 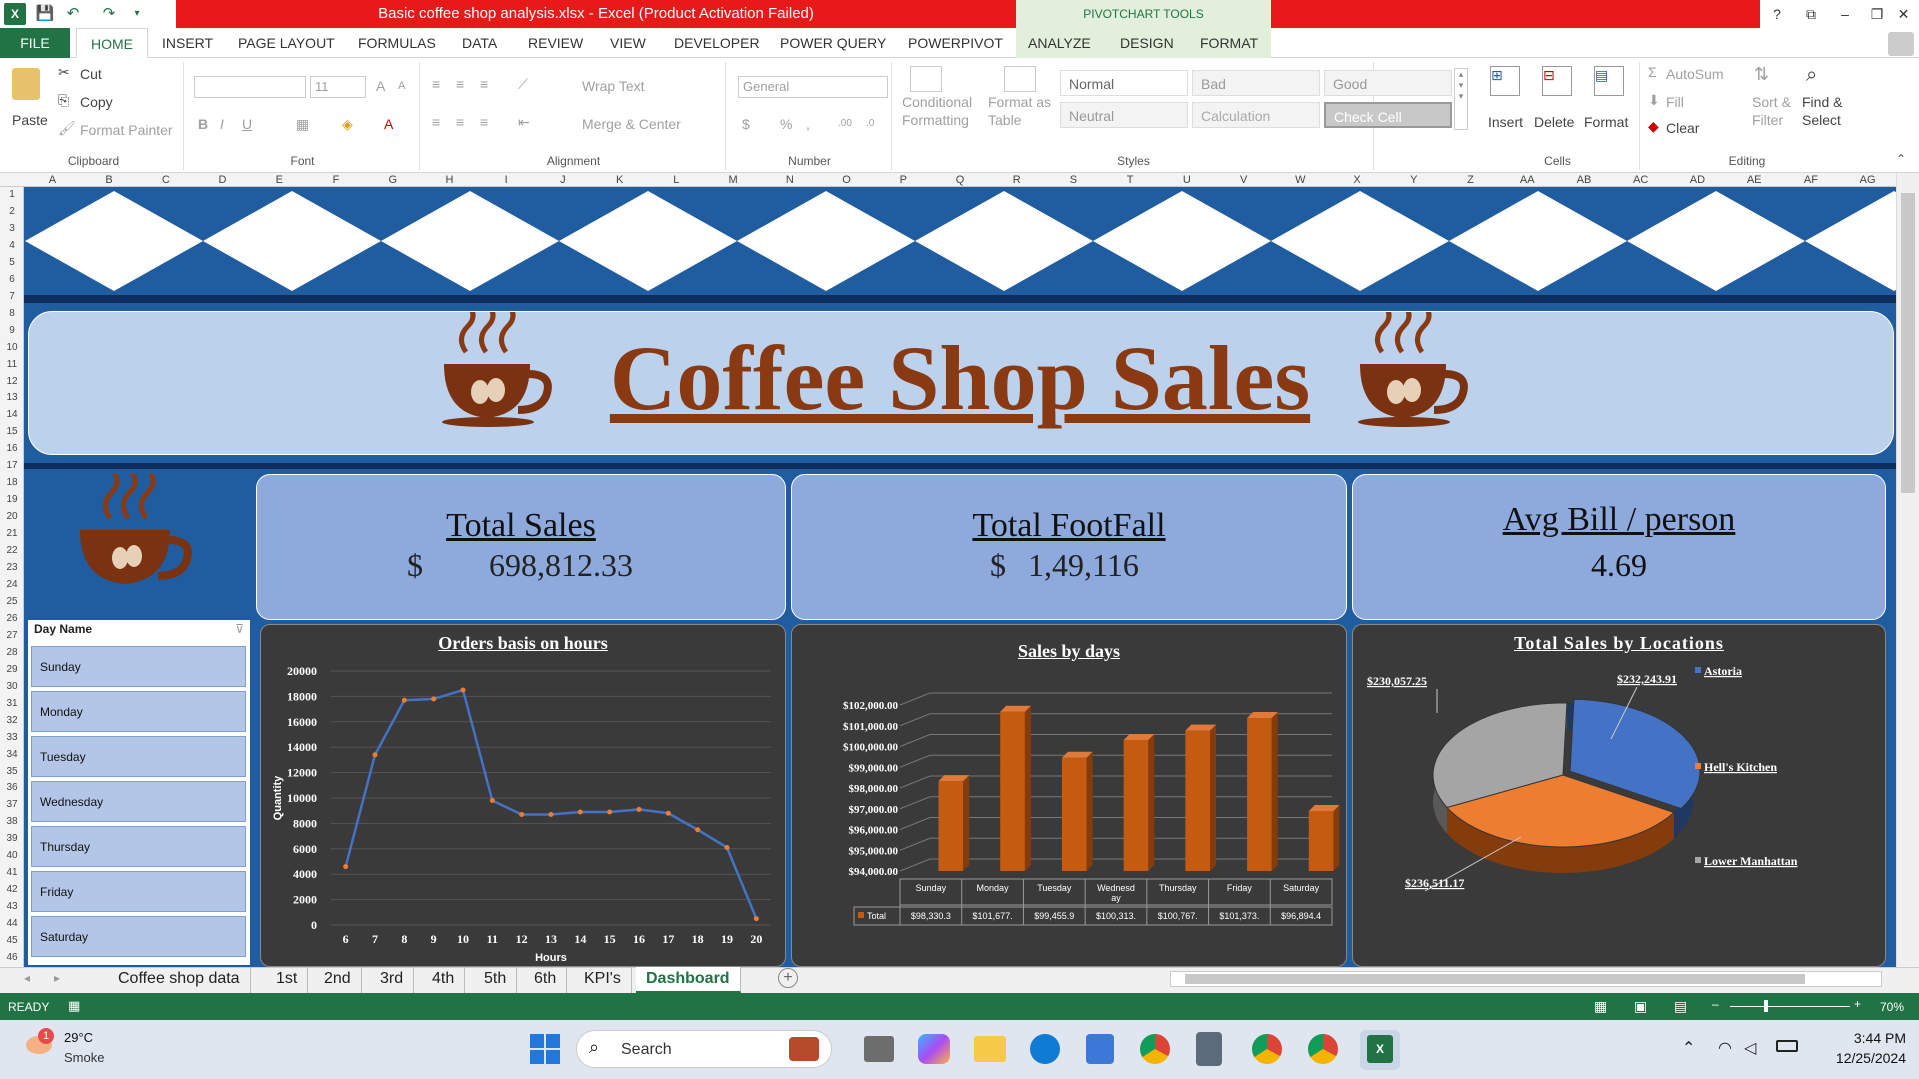 What do you see at coordinates (603, 980) in the screenshot?
I see `sheet-tab-kpis: KPI's` at bounding box center [603, 980].